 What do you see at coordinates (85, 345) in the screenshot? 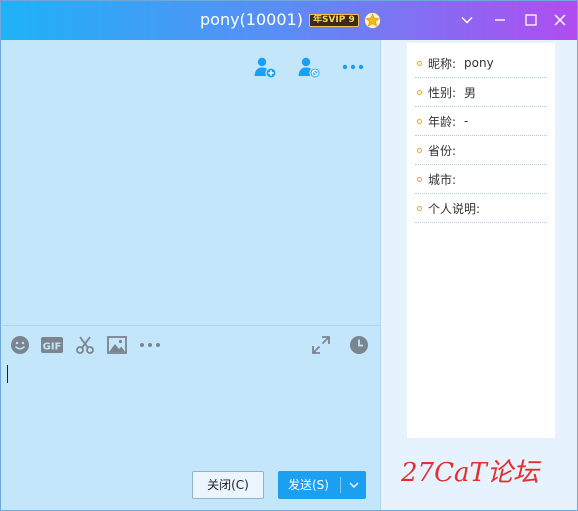
I see `screenshot-scissors-icon` at bounding box center [85, 345].